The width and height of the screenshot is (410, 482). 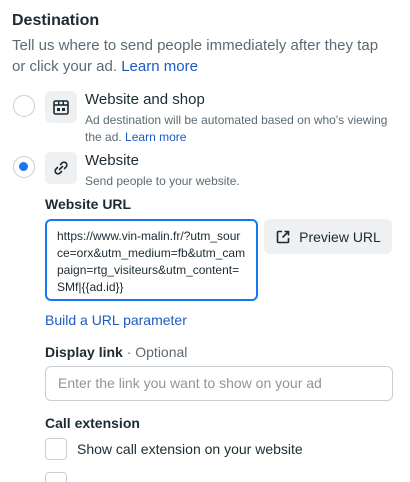 What do you see at coordinates (56, 20) in the screenshot?
I see `section-title: Destination` at bounding box center [56, 20].